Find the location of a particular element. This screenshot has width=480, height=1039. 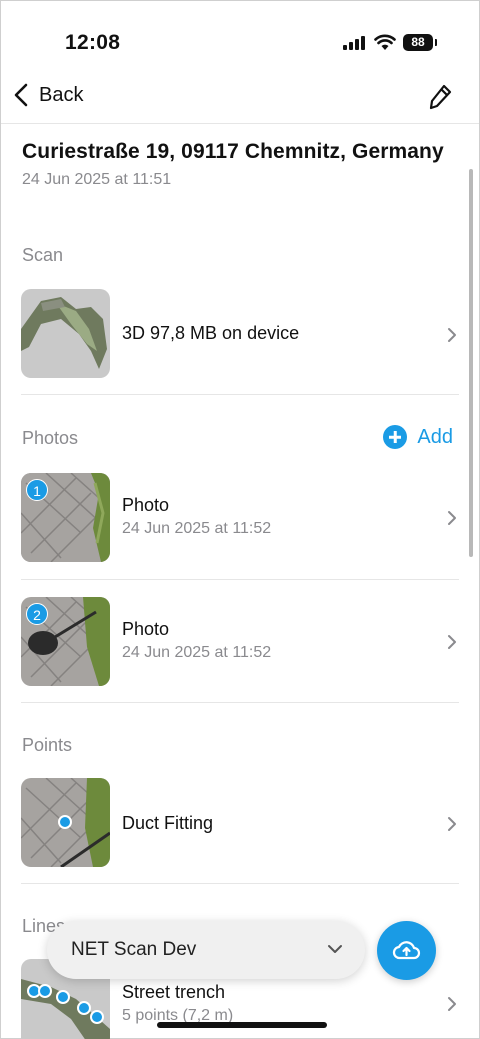

point-thumbnail is located at coordinates (65, 822).